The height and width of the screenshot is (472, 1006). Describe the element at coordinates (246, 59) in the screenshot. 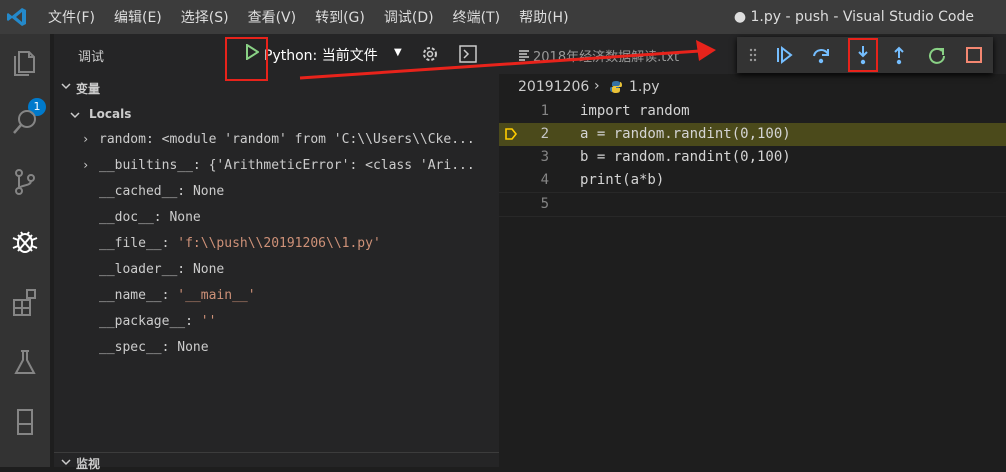

I see `start-debugging-highlight` at that location.